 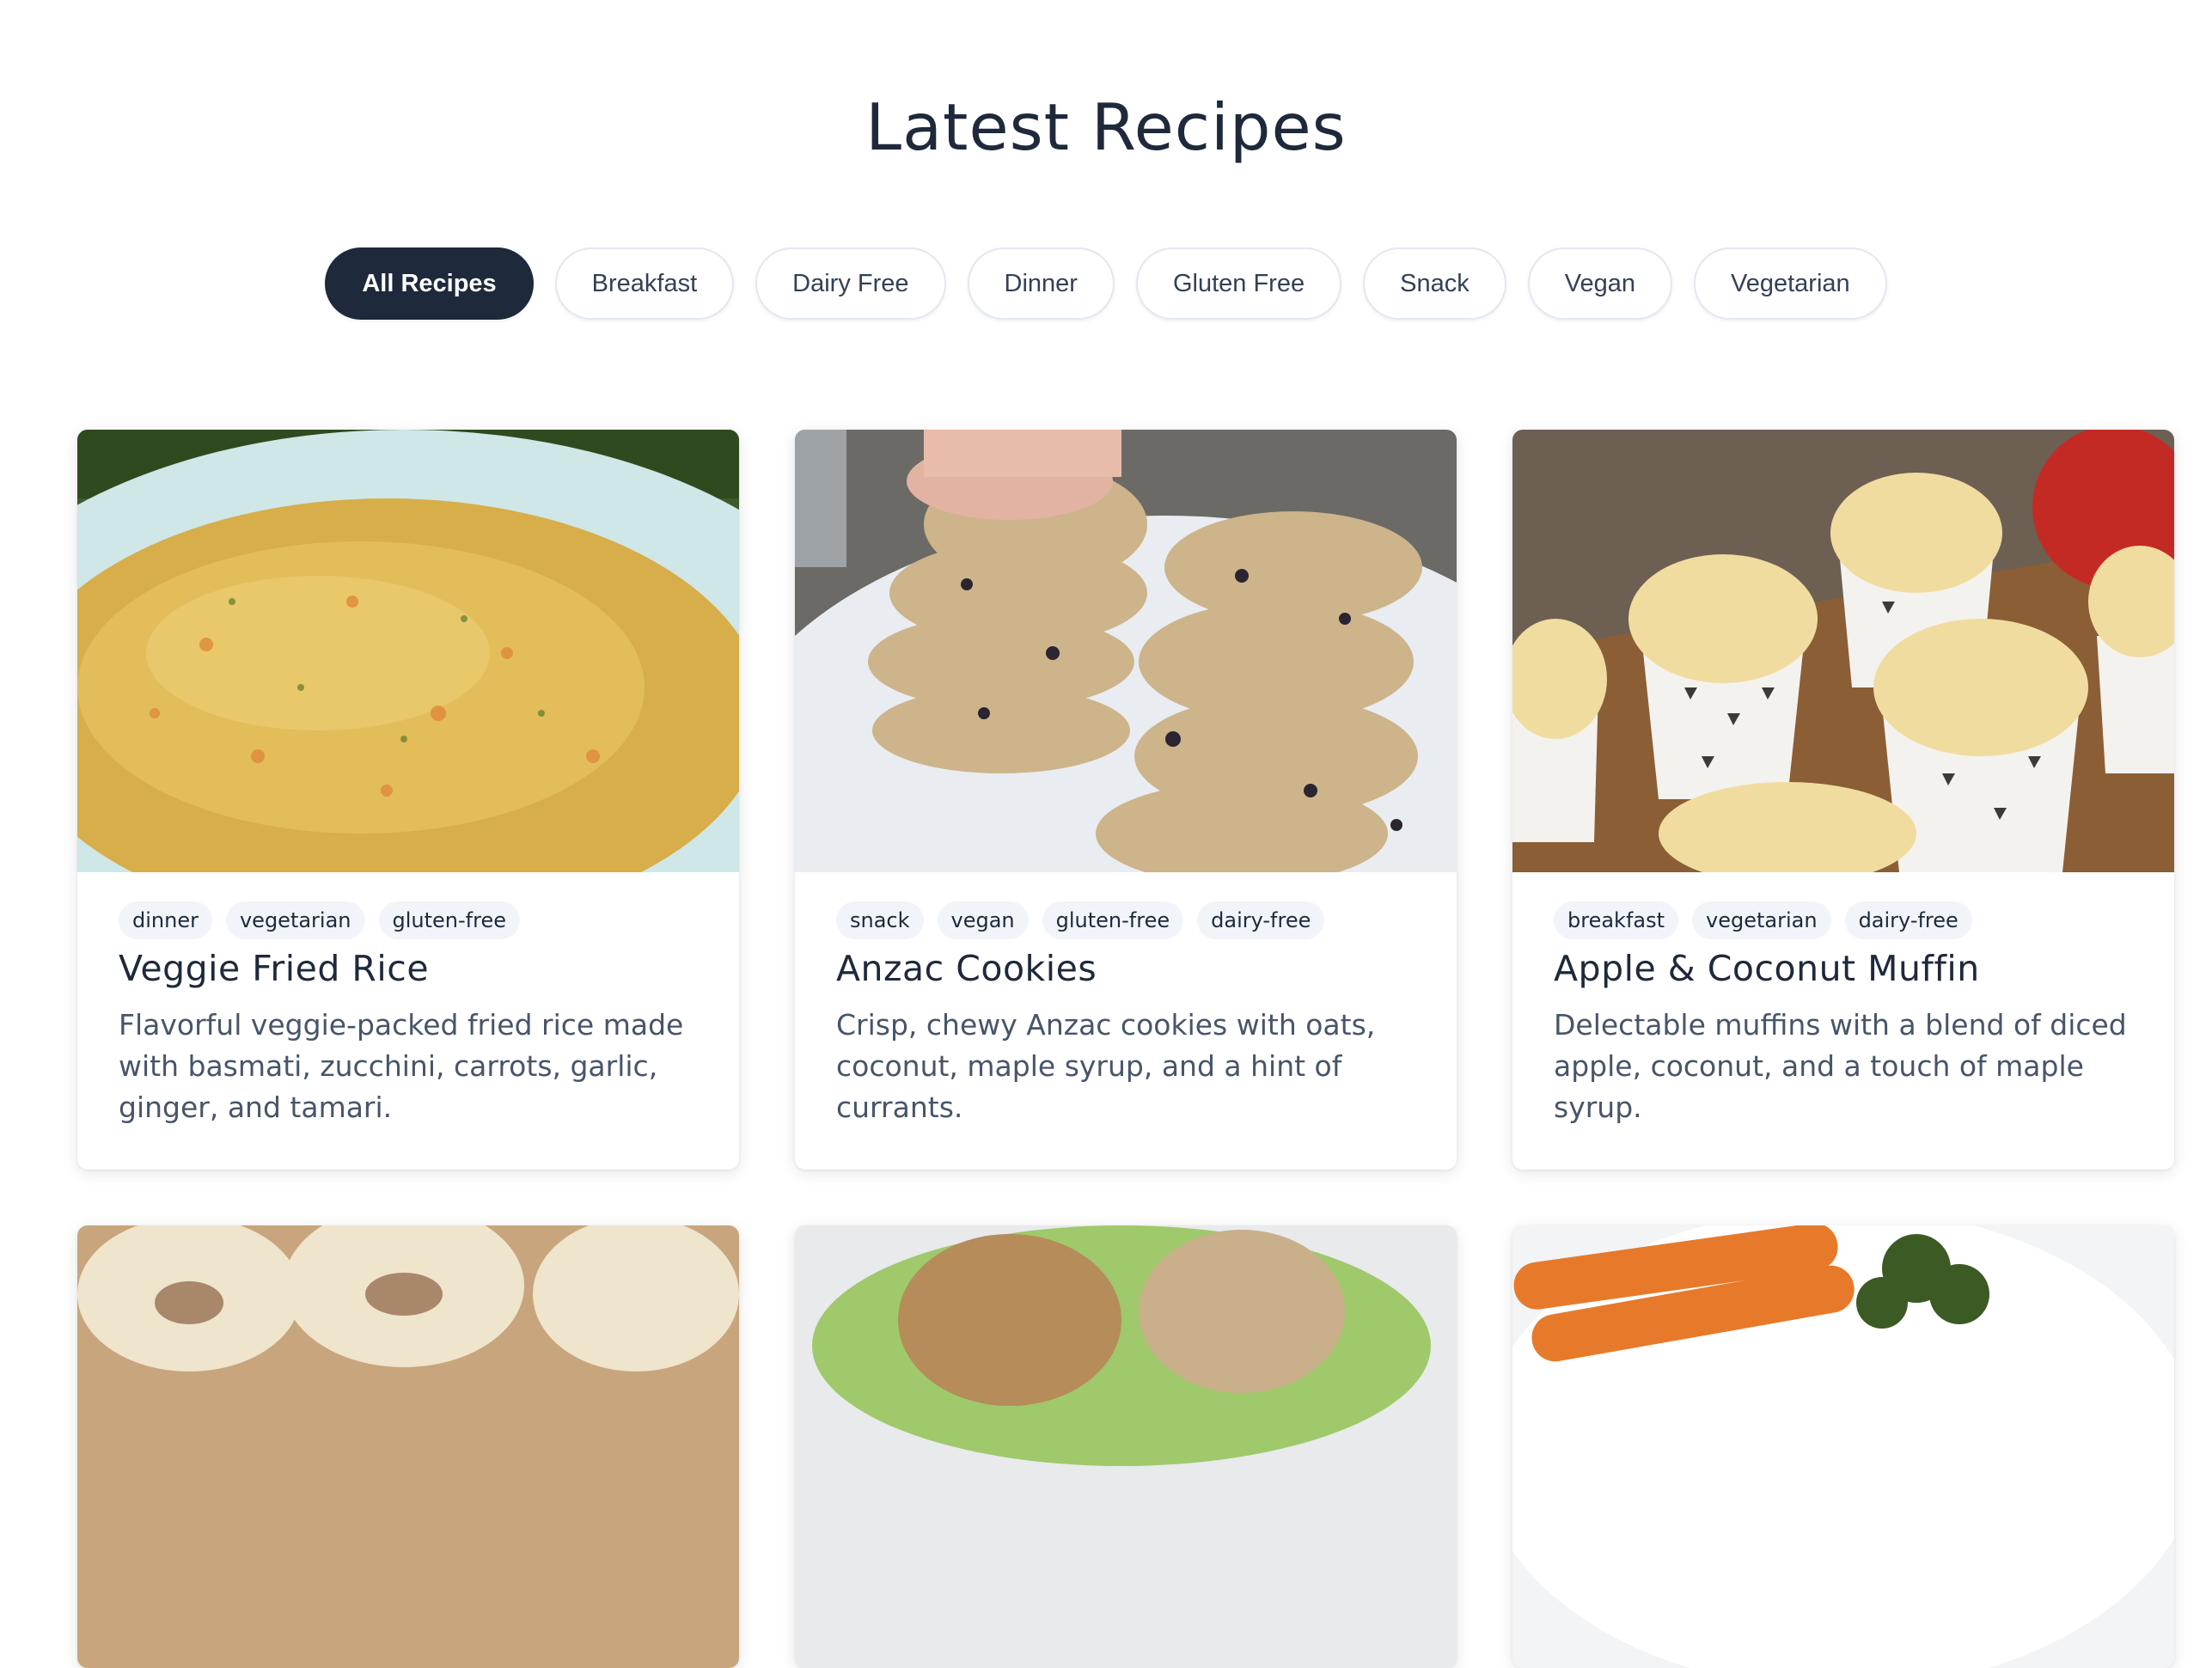 What do you see at coordinates (1126, 969) in the screenshot?
I see `recipe-title: Anzac Cookies` at bounding box center [1126, 969].